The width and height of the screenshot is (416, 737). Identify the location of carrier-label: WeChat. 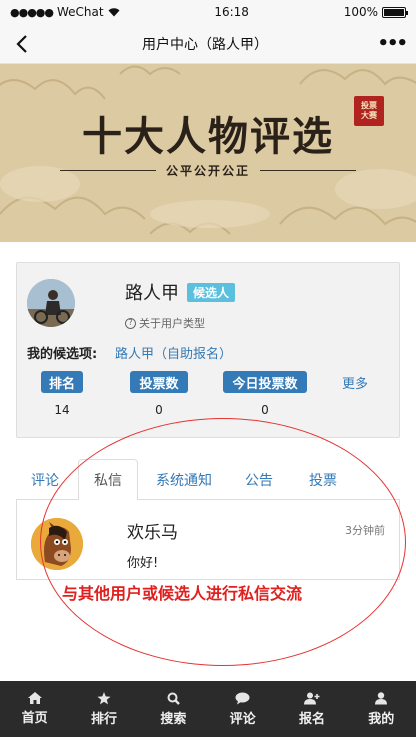
(80, 12).